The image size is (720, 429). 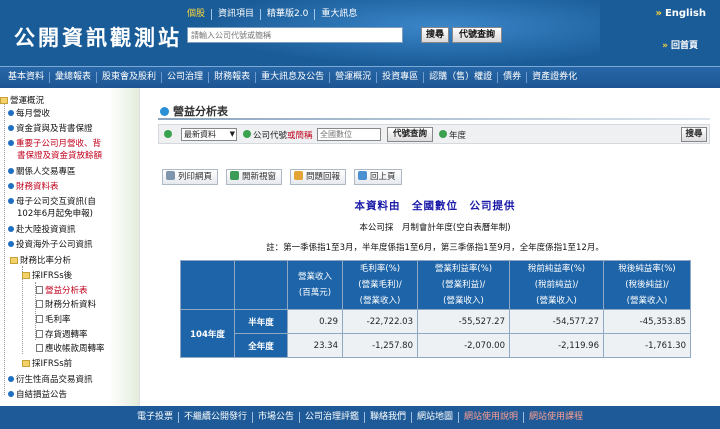 I want to click on nav-item-financial-reports: 財務報表, so click(x=233, y=77).